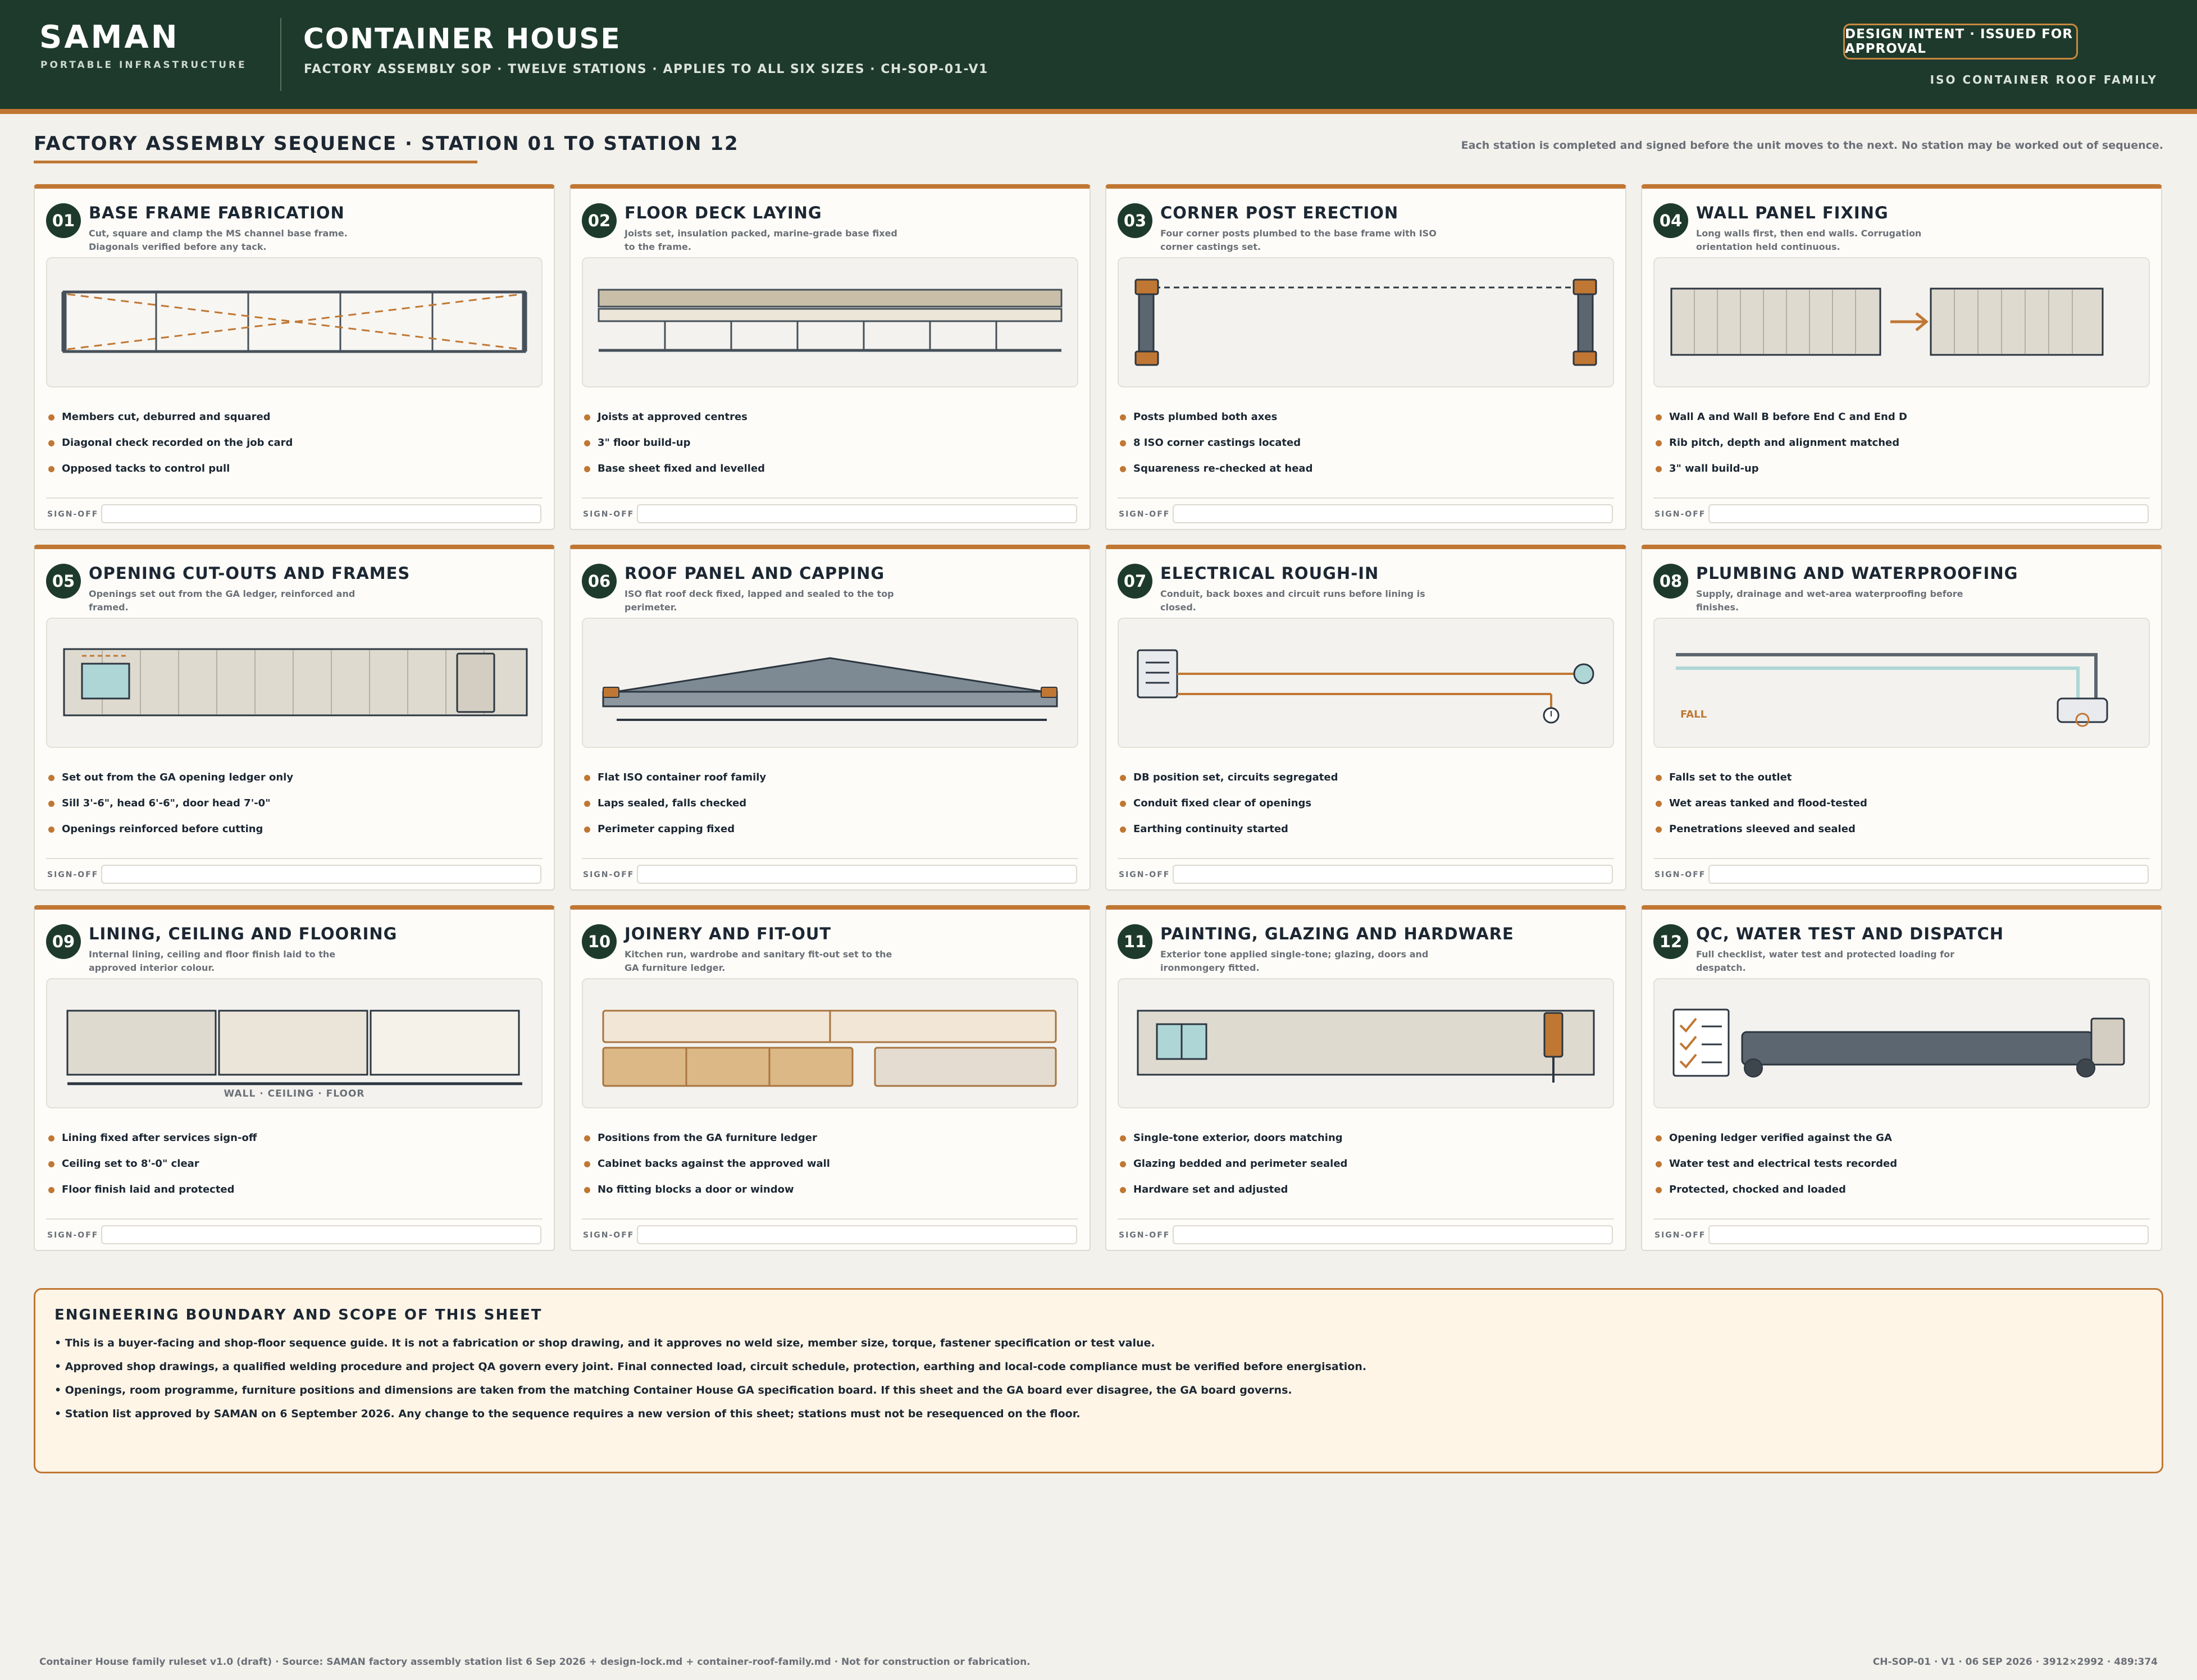 The height and width of the screenshot is (1680, 2197). I want to click on checklist-item: Ceiling set to 8'-0" clear, so click(152, 1171).